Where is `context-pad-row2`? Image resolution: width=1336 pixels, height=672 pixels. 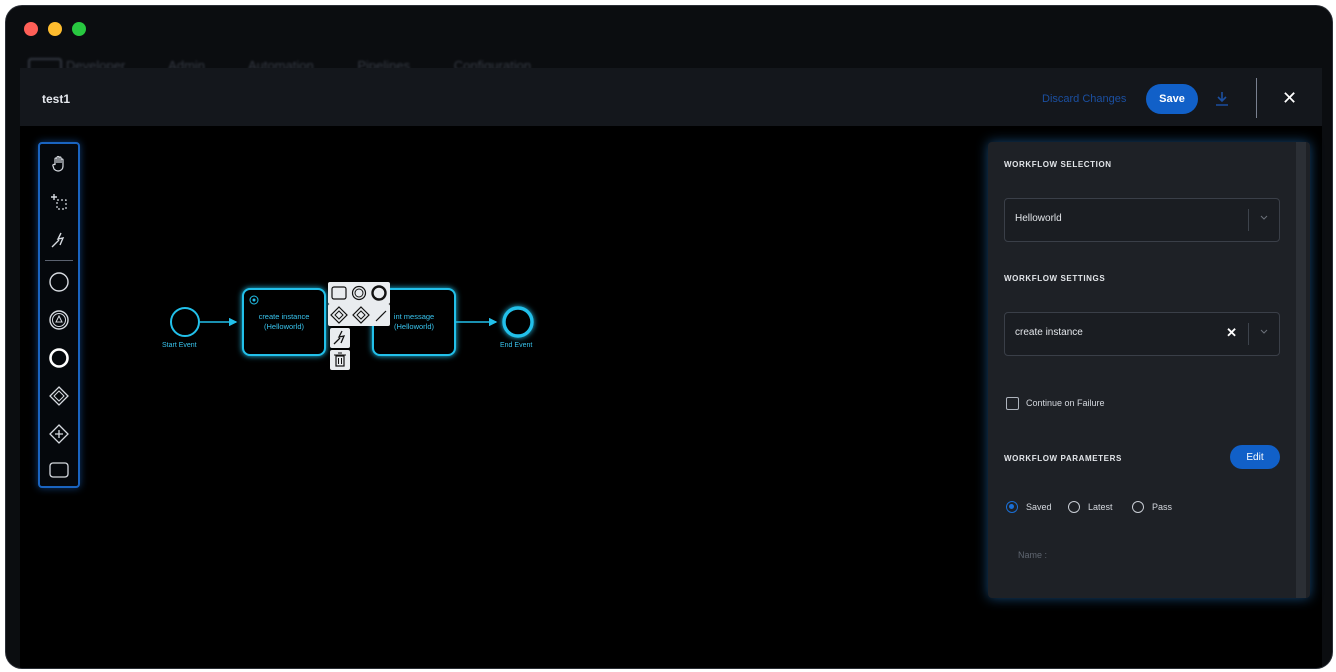 context-pad-row2 is located at coordinates (359, 315).